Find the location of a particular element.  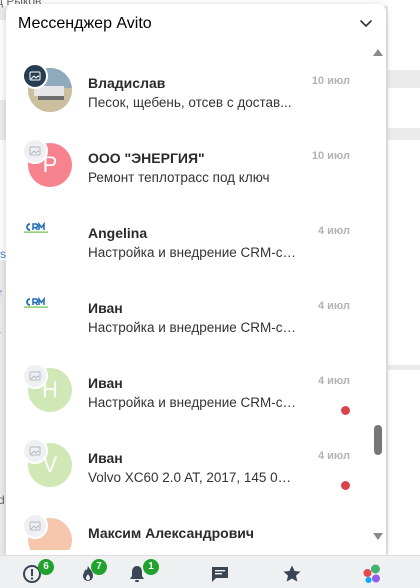

services-button is located at coordinates (372, 574).